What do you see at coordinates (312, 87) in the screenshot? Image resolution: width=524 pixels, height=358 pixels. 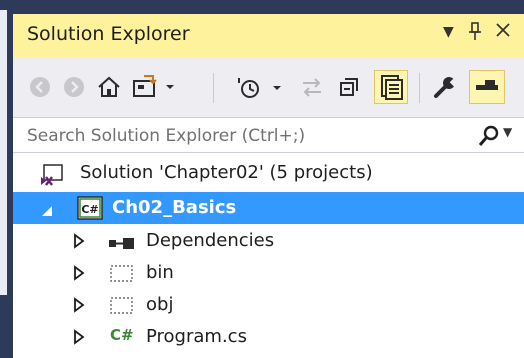 I see `sync-icon` at bounding box center [312, 87].